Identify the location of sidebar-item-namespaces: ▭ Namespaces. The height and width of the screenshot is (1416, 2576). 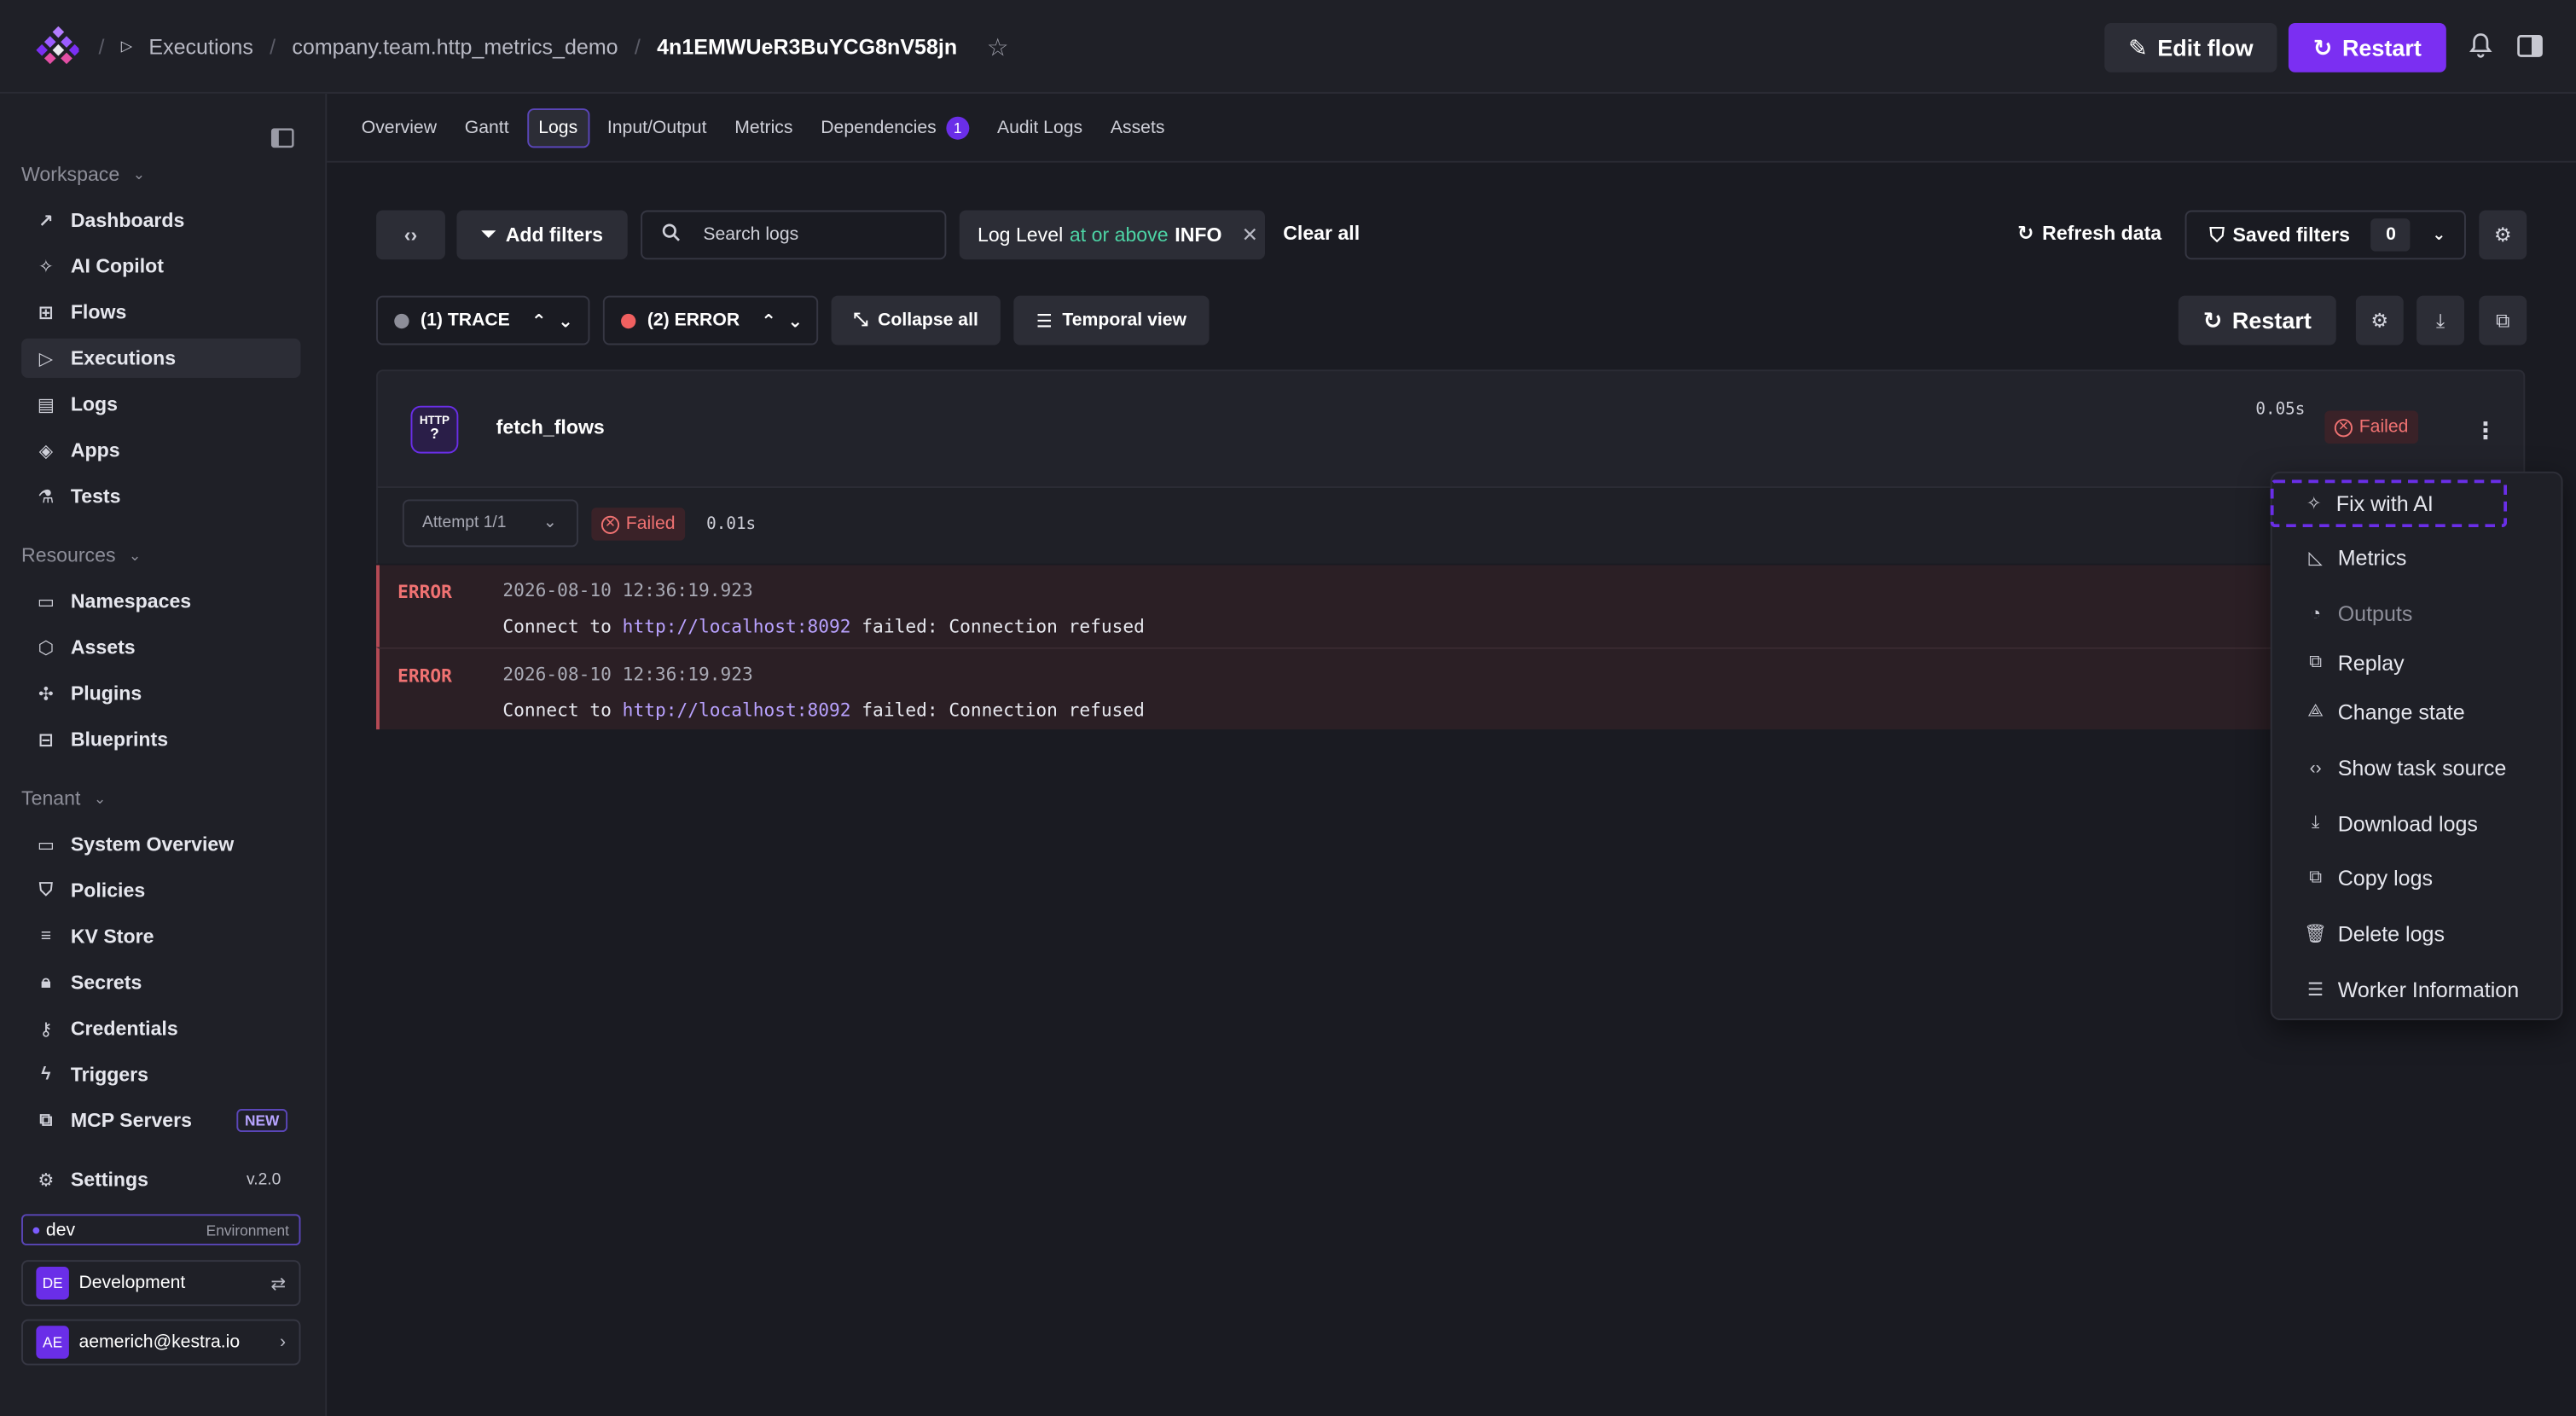
(160, 601).